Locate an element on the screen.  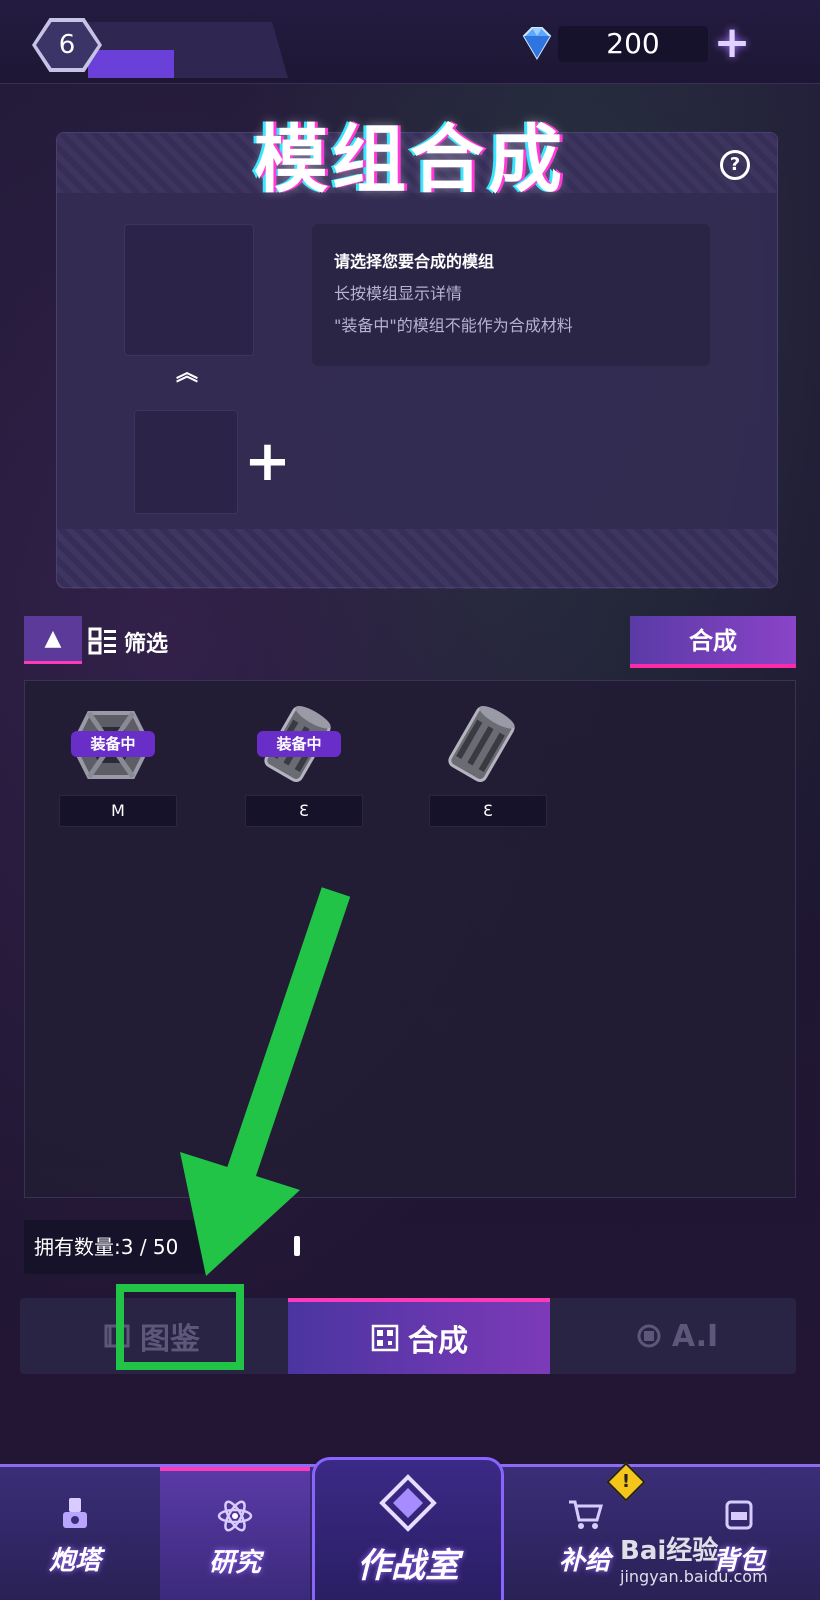
module-item: 3 is located at coordinates (484, 763).